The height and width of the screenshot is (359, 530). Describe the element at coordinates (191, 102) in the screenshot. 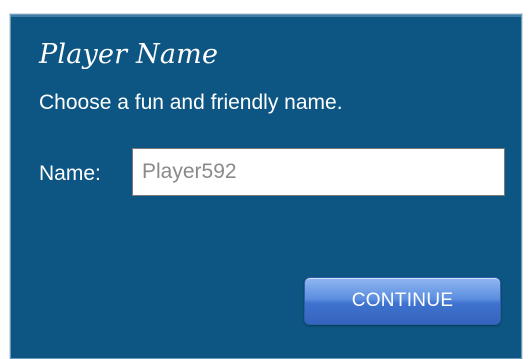

I see `dialog-subtitle: Choose a fun and friendly name.` at that location.